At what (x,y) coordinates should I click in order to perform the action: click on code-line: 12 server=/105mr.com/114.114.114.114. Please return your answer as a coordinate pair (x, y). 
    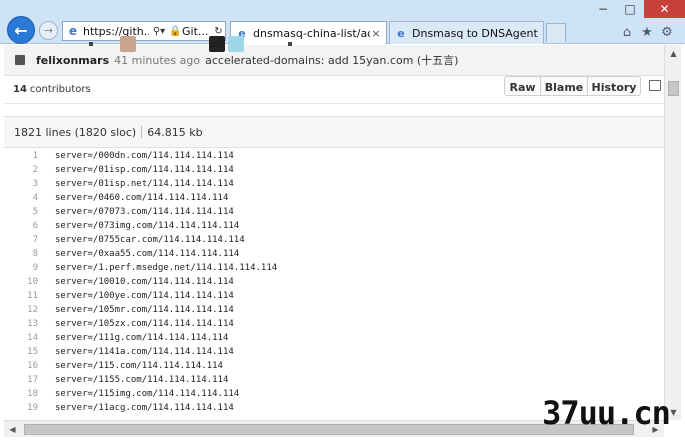
    Looking at the image, I should click on (334, 310).